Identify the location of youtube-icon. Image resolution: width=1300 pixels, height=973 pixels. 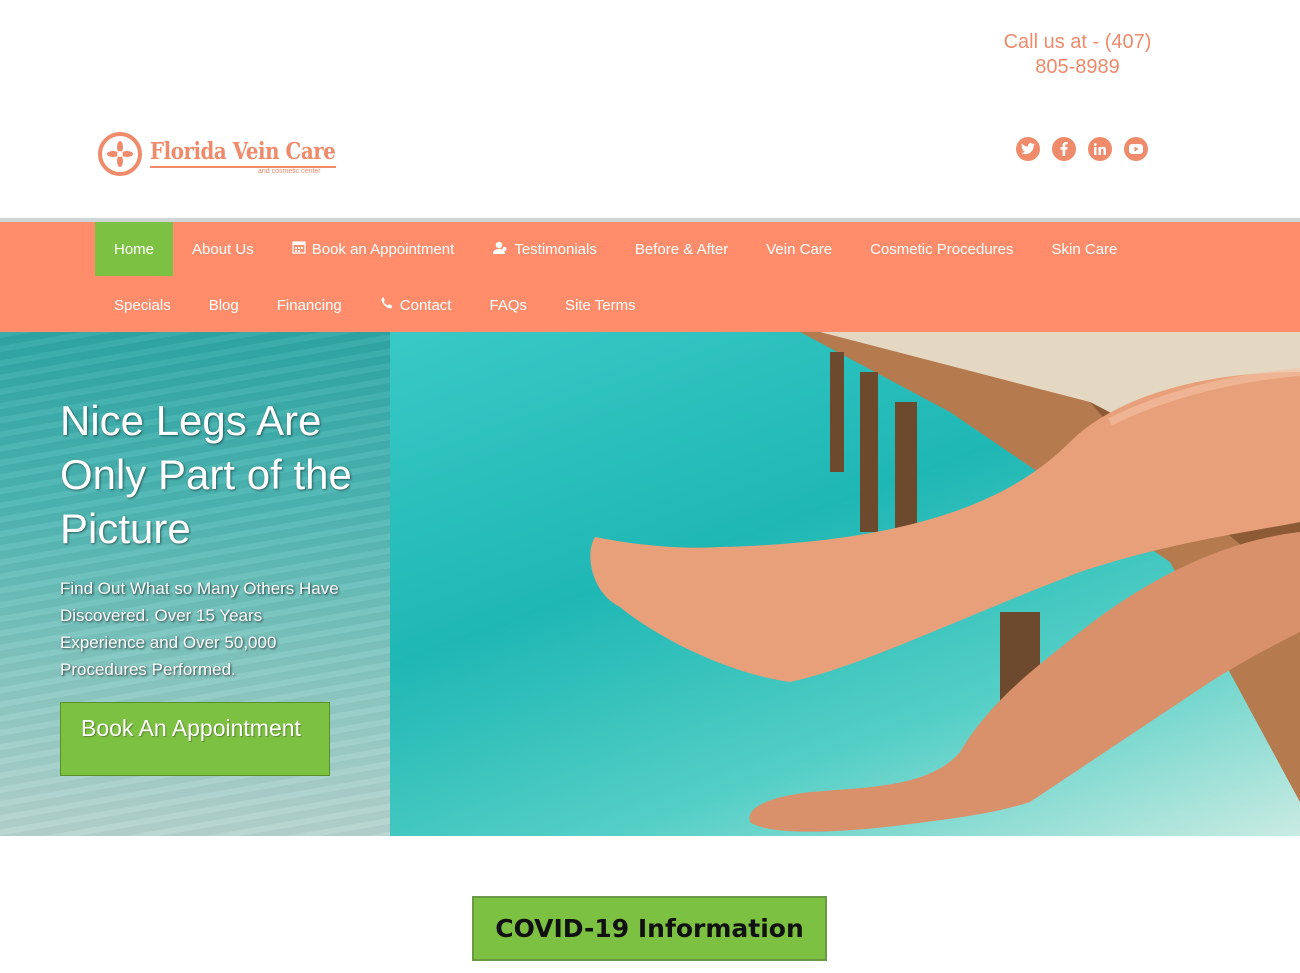
(1136, 149).